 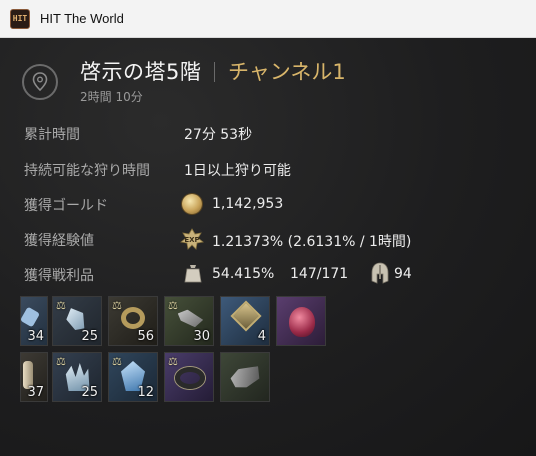 I want to click on gray-material-item, so click(x=245, y=376).